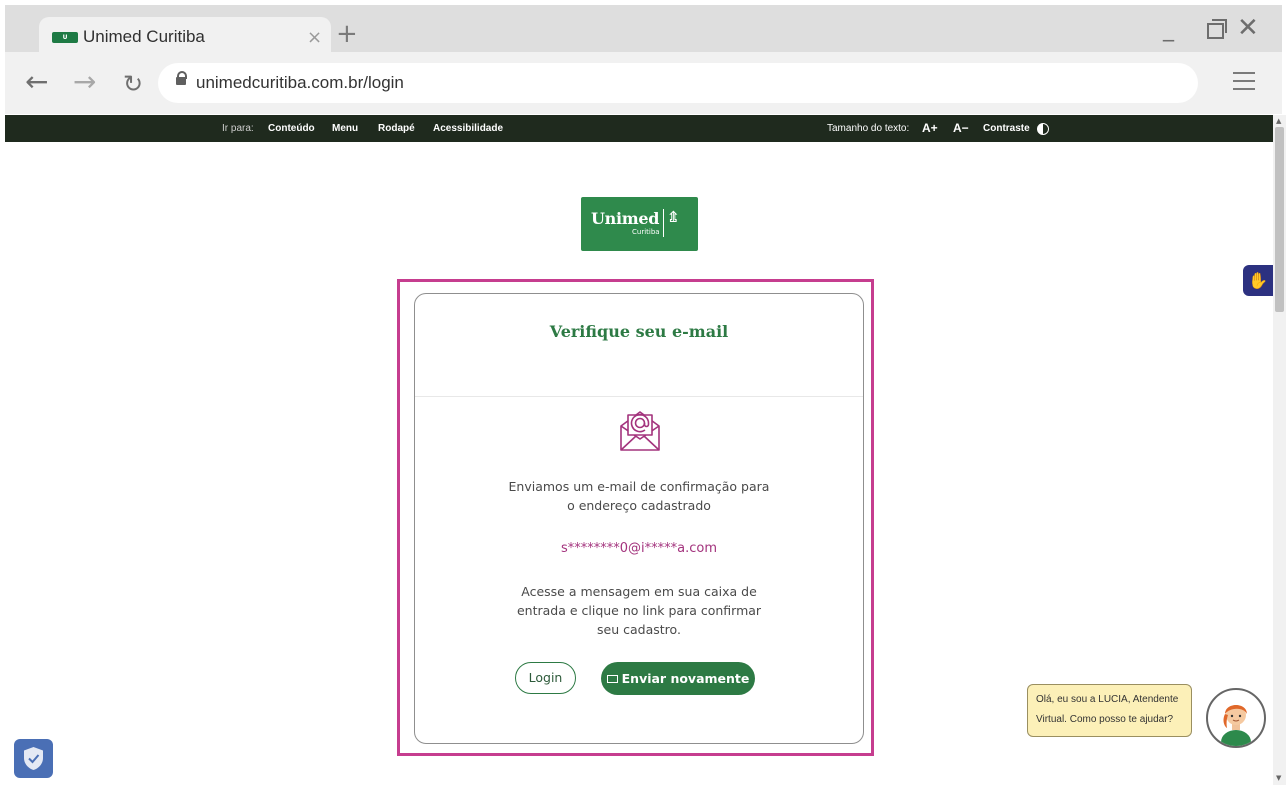  Describe the element at coordinates (181, 78) in the screenshot. I see `lock-icon` at that location.